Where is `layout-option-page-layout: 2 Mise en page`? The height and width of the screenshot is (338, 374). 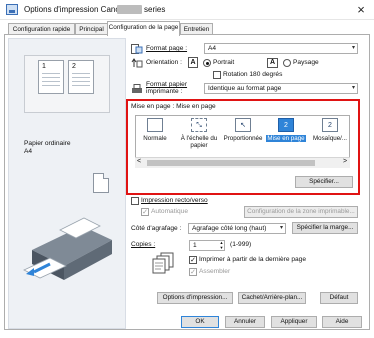 layout-option-page-layout: 2 Mise en page is located at coordinates (286, 130).